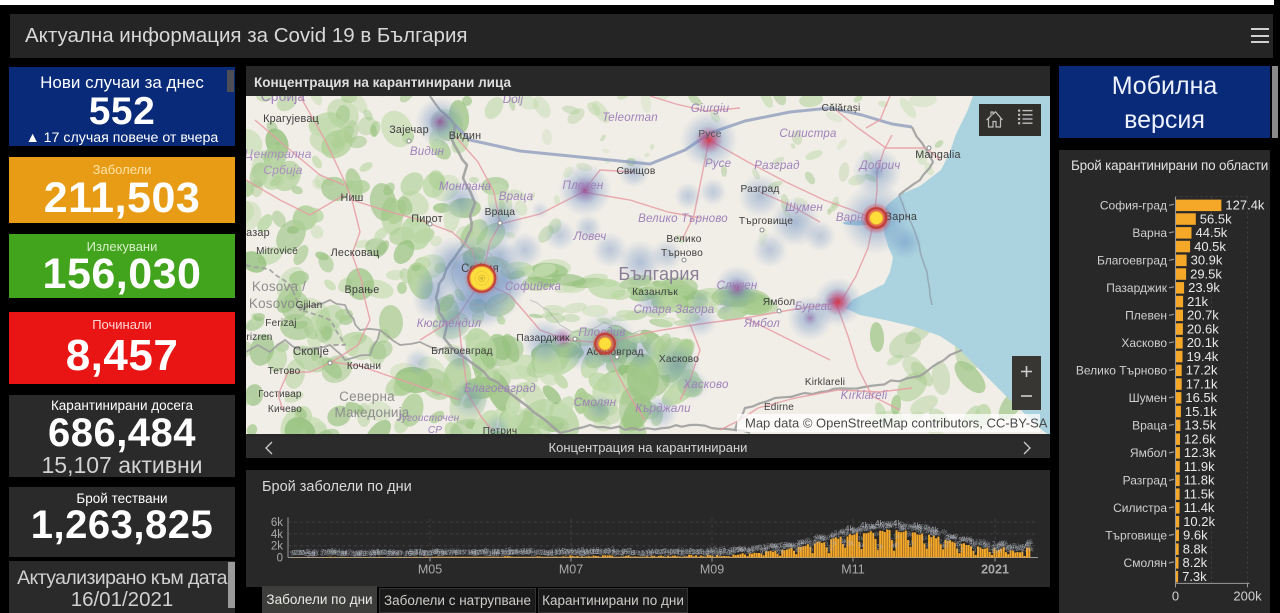 The height and width of the screenshot is (613, 1280). Describe the element at coordinates (635, 171) in the screenshot. I see `svg-text: Свищов` at that location.